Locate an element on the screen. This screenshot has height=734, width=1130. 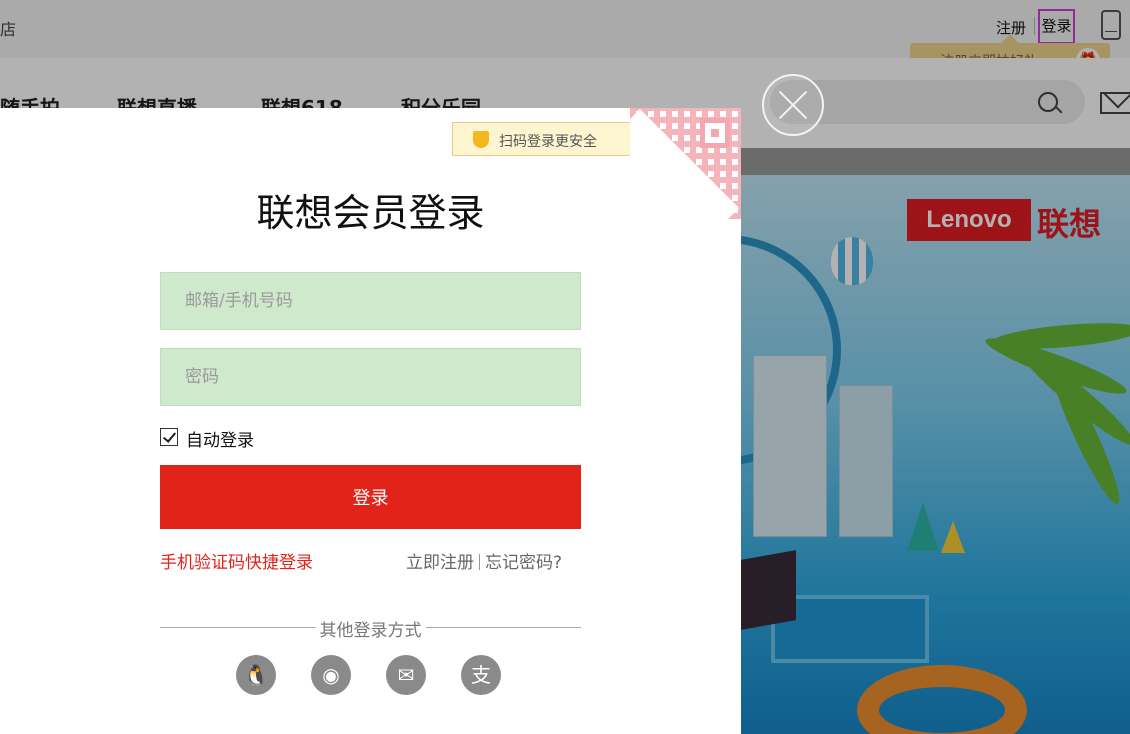
register-now-link: 立即注册 is located at coordinates (440, 563).